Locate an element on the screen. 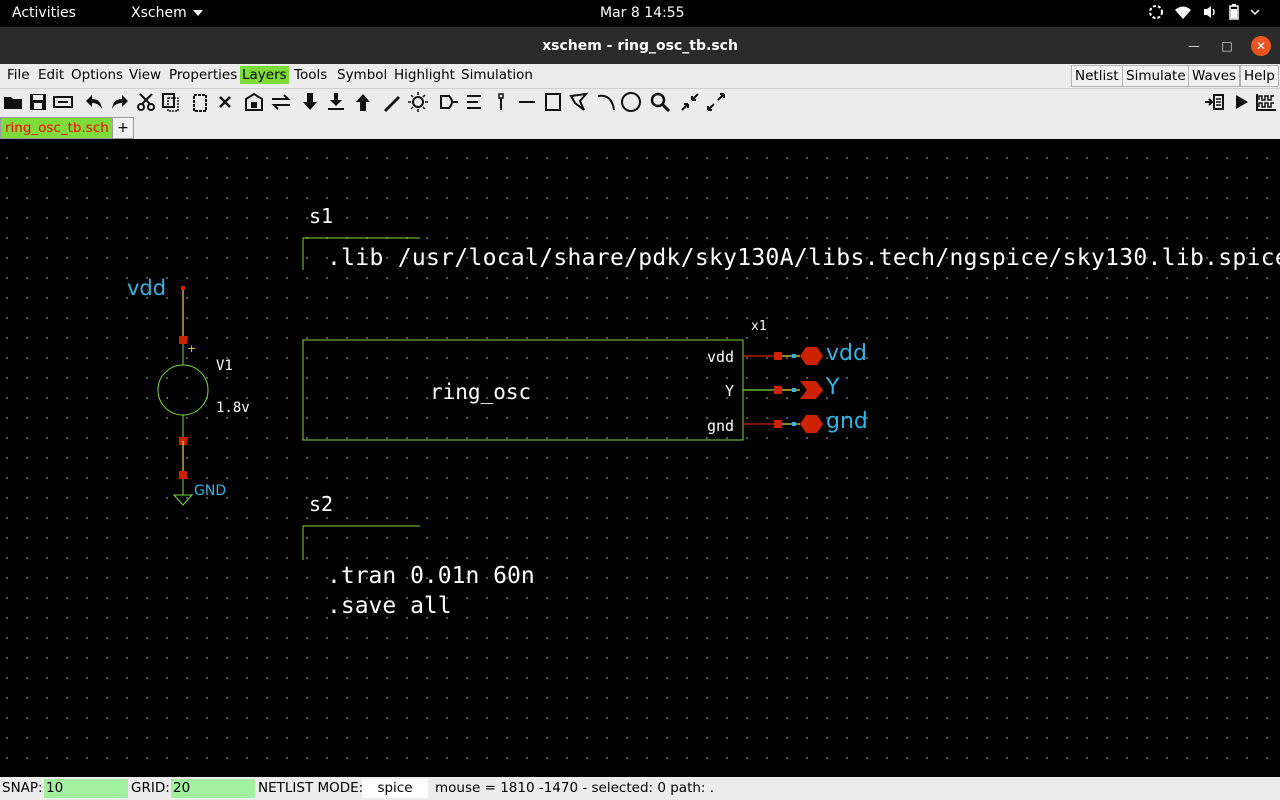 Image resolution: width=1280 pixels, height=800 pixels. cut-icon is located at coordinates (146, 102).